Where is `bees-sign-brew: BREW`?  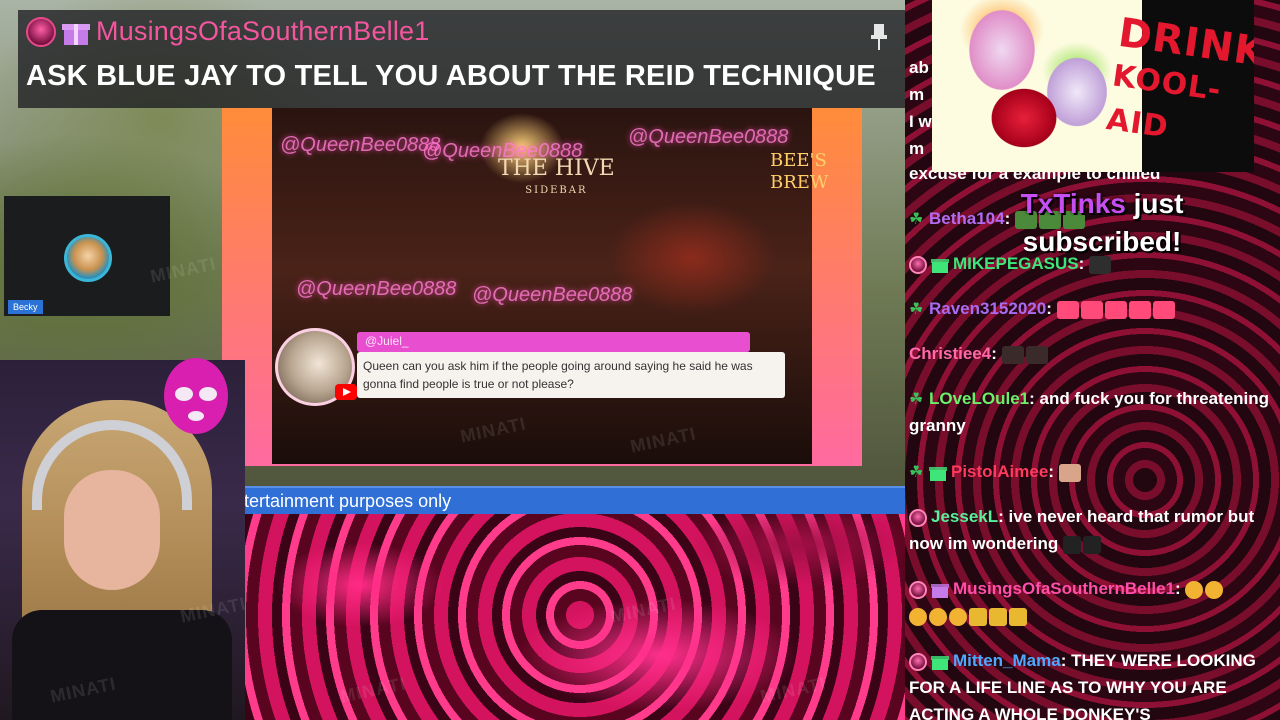 bees-sign-brew: BREW is located at coordinates (799, 182).